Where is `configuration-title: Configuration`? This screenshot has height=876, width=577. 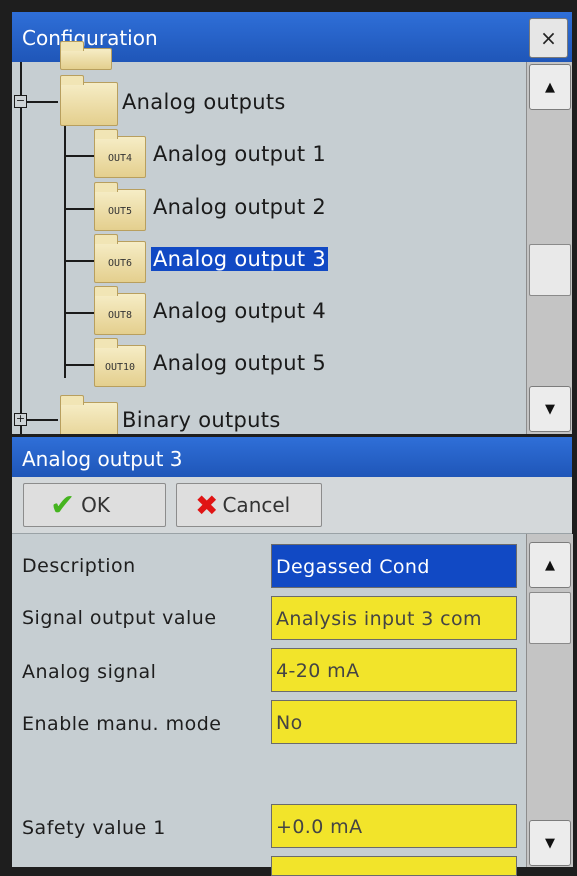
configuration-title: Configuration is located at coordinates (90, 38).